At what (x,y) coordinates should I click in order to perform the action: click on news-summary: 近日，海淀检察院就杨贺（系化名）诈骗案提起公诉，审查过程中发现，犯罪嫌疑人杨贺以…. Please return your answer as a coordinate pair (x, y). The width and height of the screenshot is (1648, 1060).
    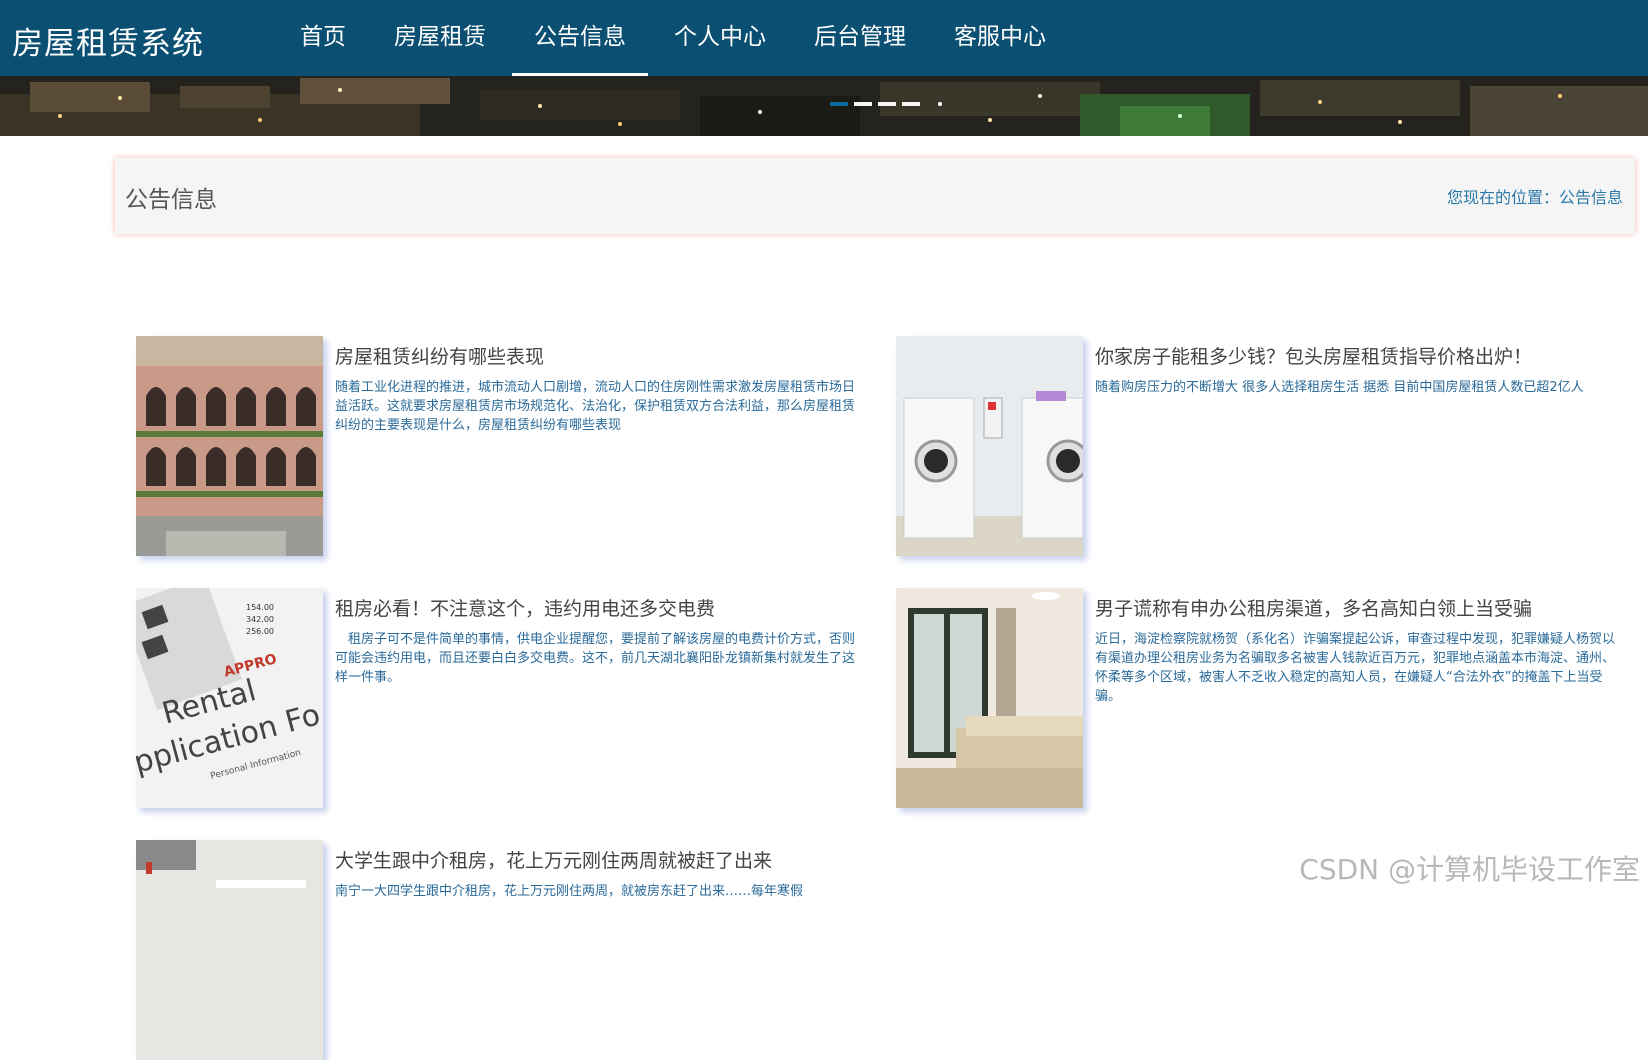
    Looking at the image, I should click on (1355, 668).